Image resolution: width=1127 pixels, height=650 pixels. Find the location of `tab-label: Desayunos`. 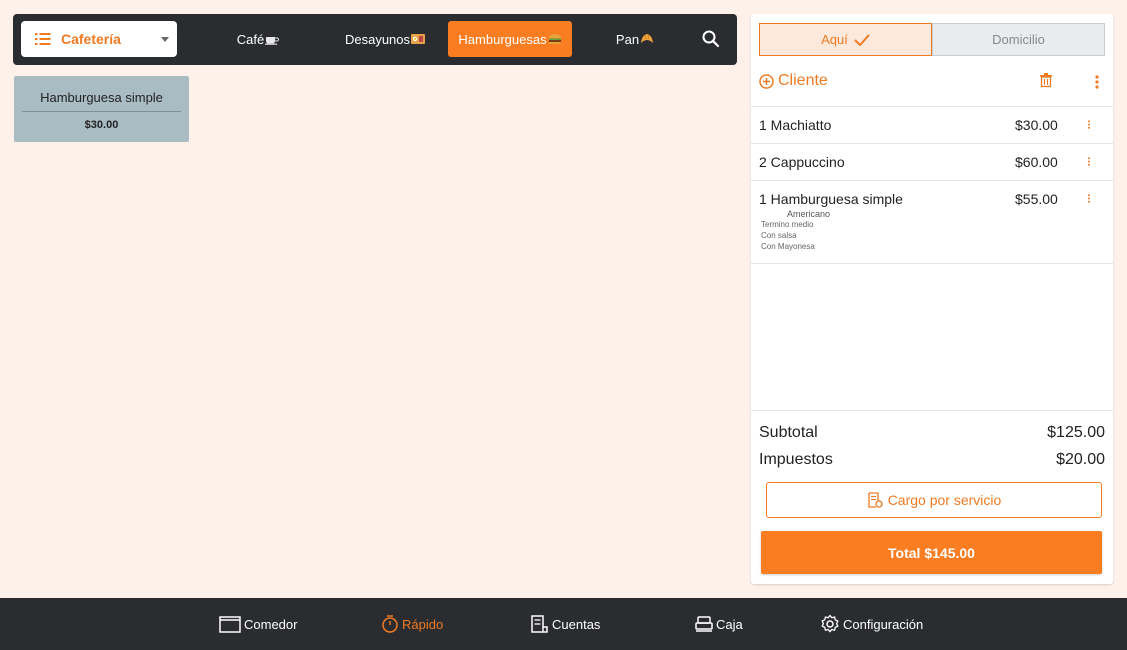

tab-label: Desayunos is located at coordinates (377, 39).